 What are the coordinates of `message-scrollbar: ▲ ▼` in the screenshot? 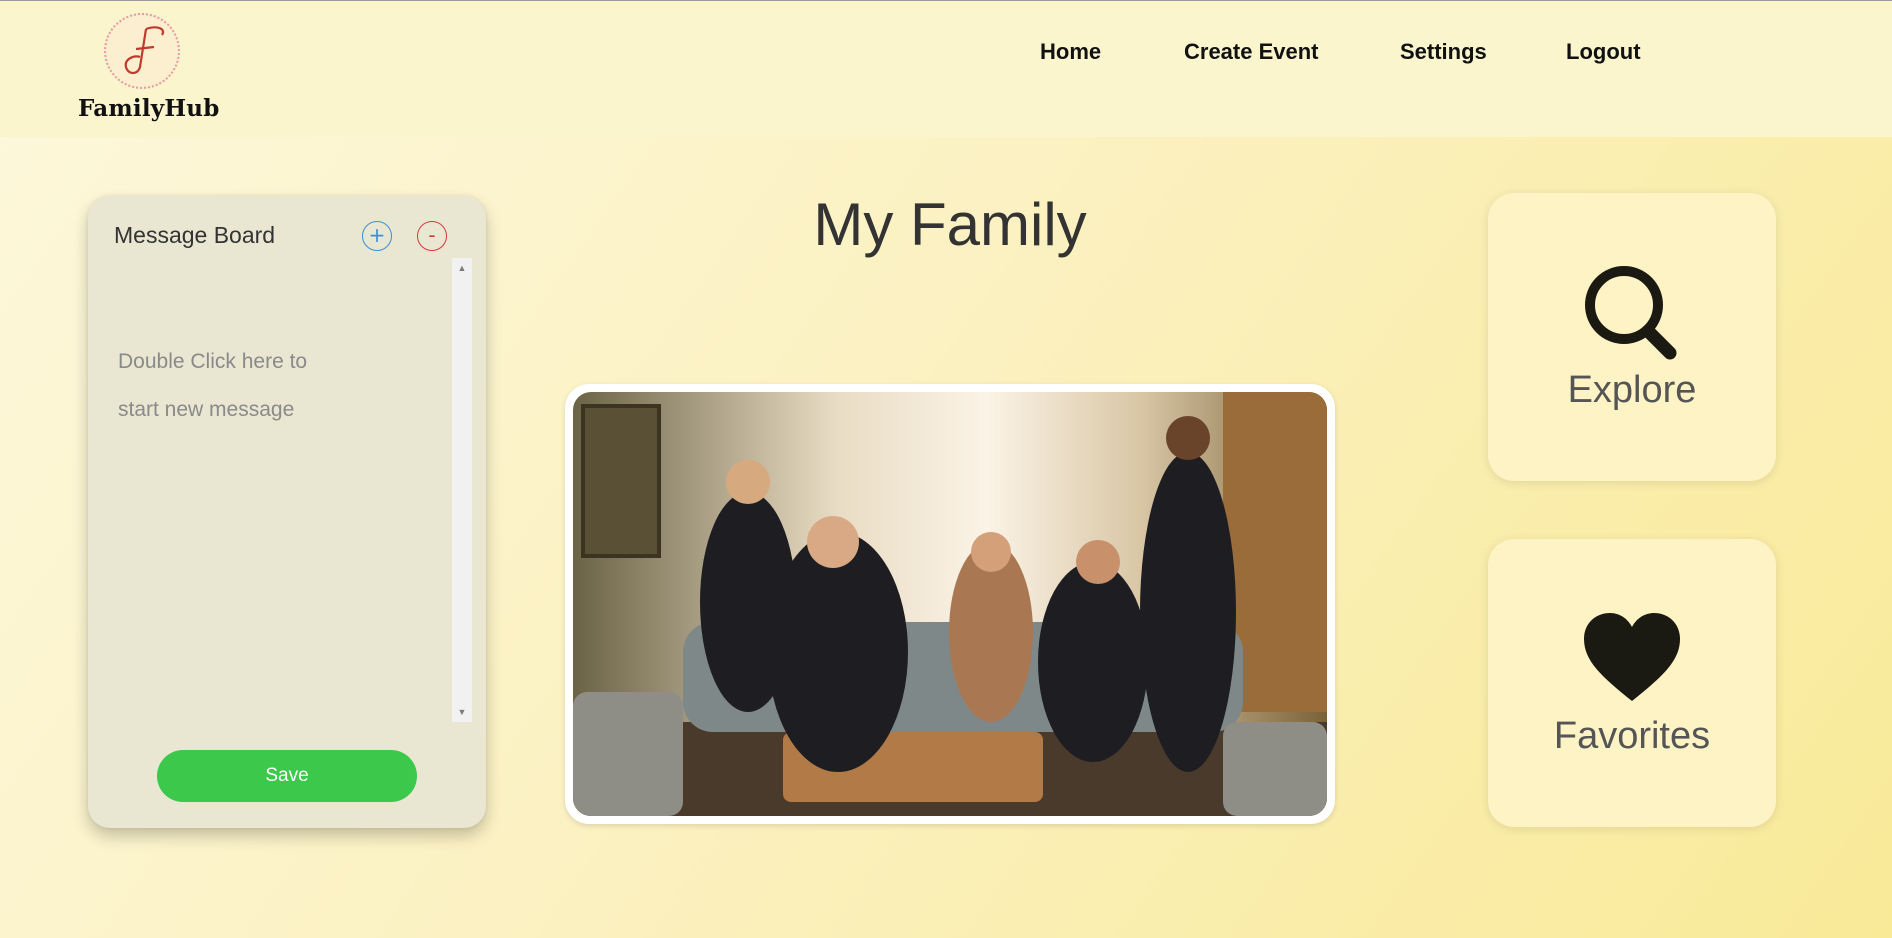 It's located at (462, 490).